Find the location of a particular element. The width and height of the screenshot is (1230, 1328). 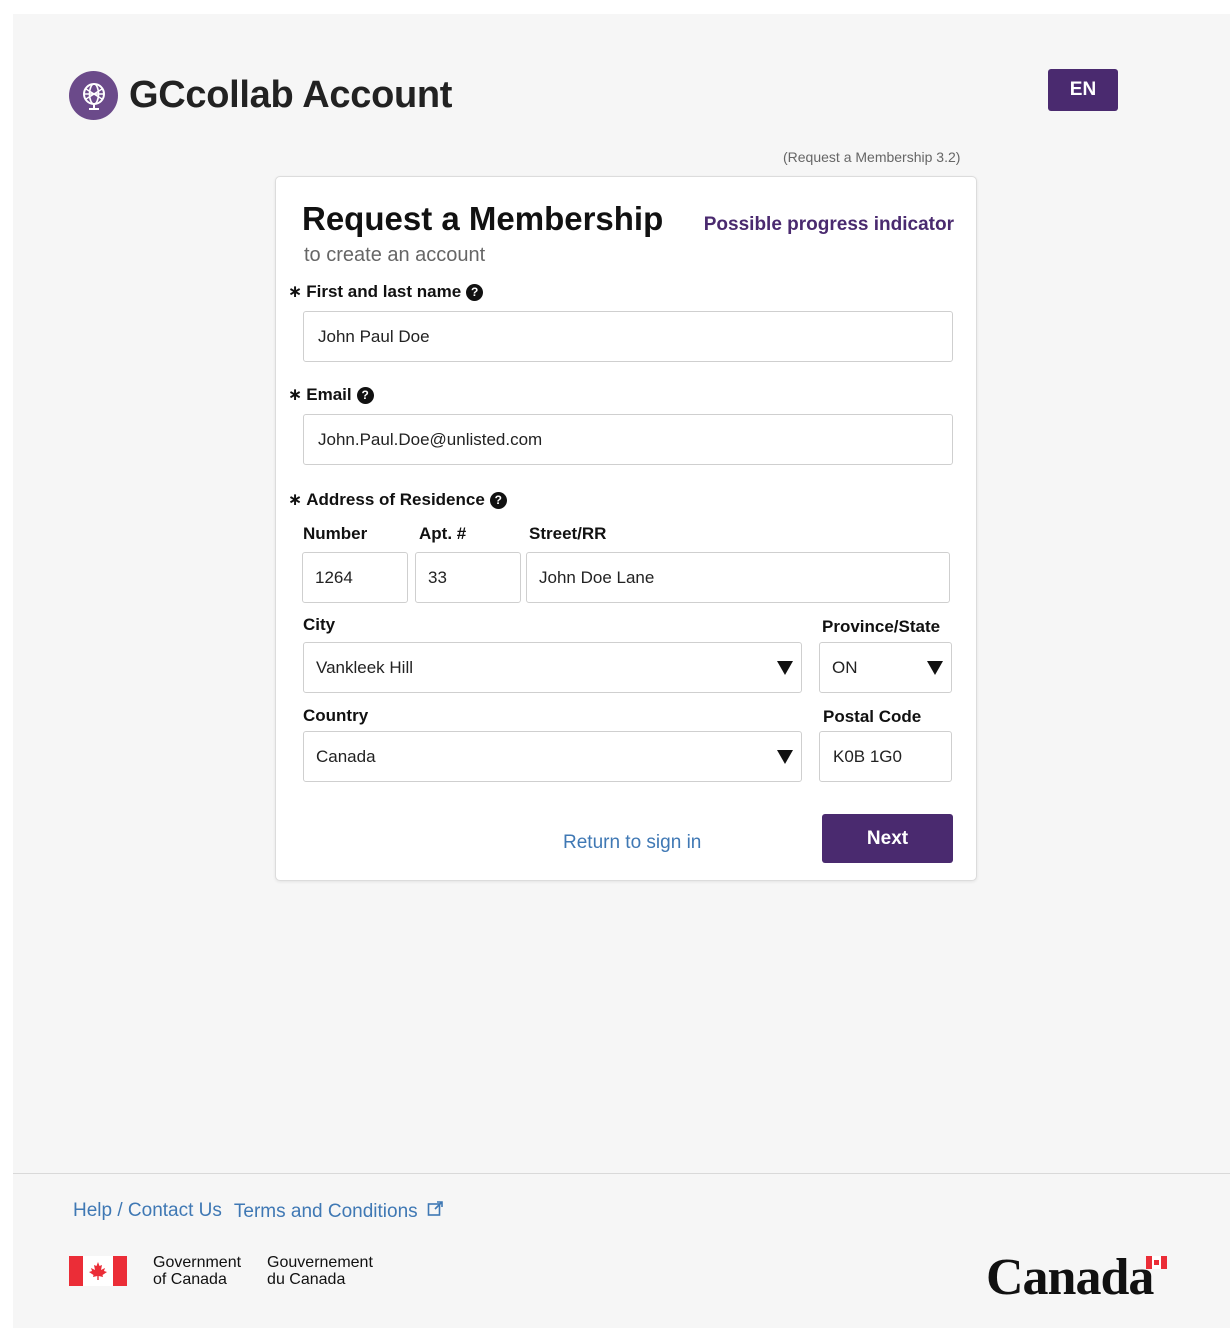

return-to-sign-in-link: Return to sign in is located at coordinates (632, 843).